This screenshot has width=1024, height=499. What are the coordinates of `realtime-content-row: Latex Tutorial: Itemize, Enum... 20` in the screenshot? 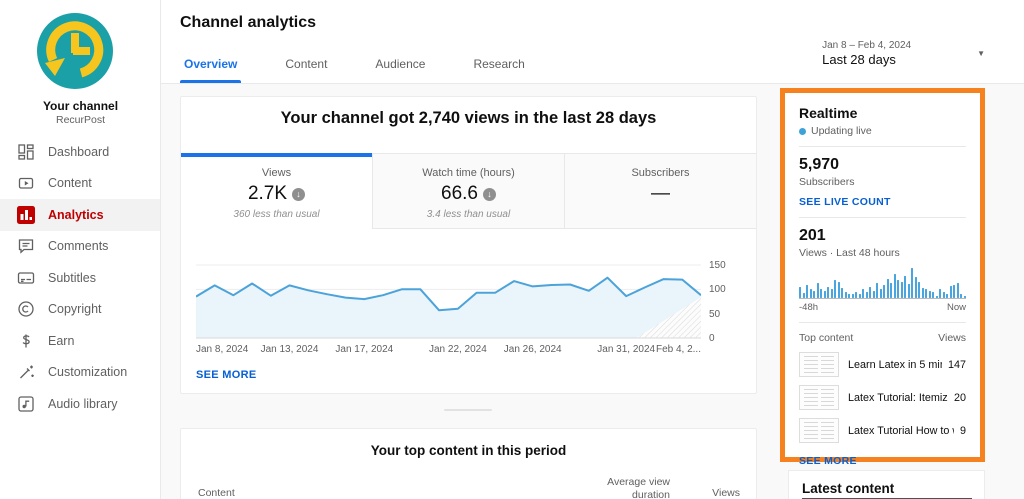 It's located at (882, 397).